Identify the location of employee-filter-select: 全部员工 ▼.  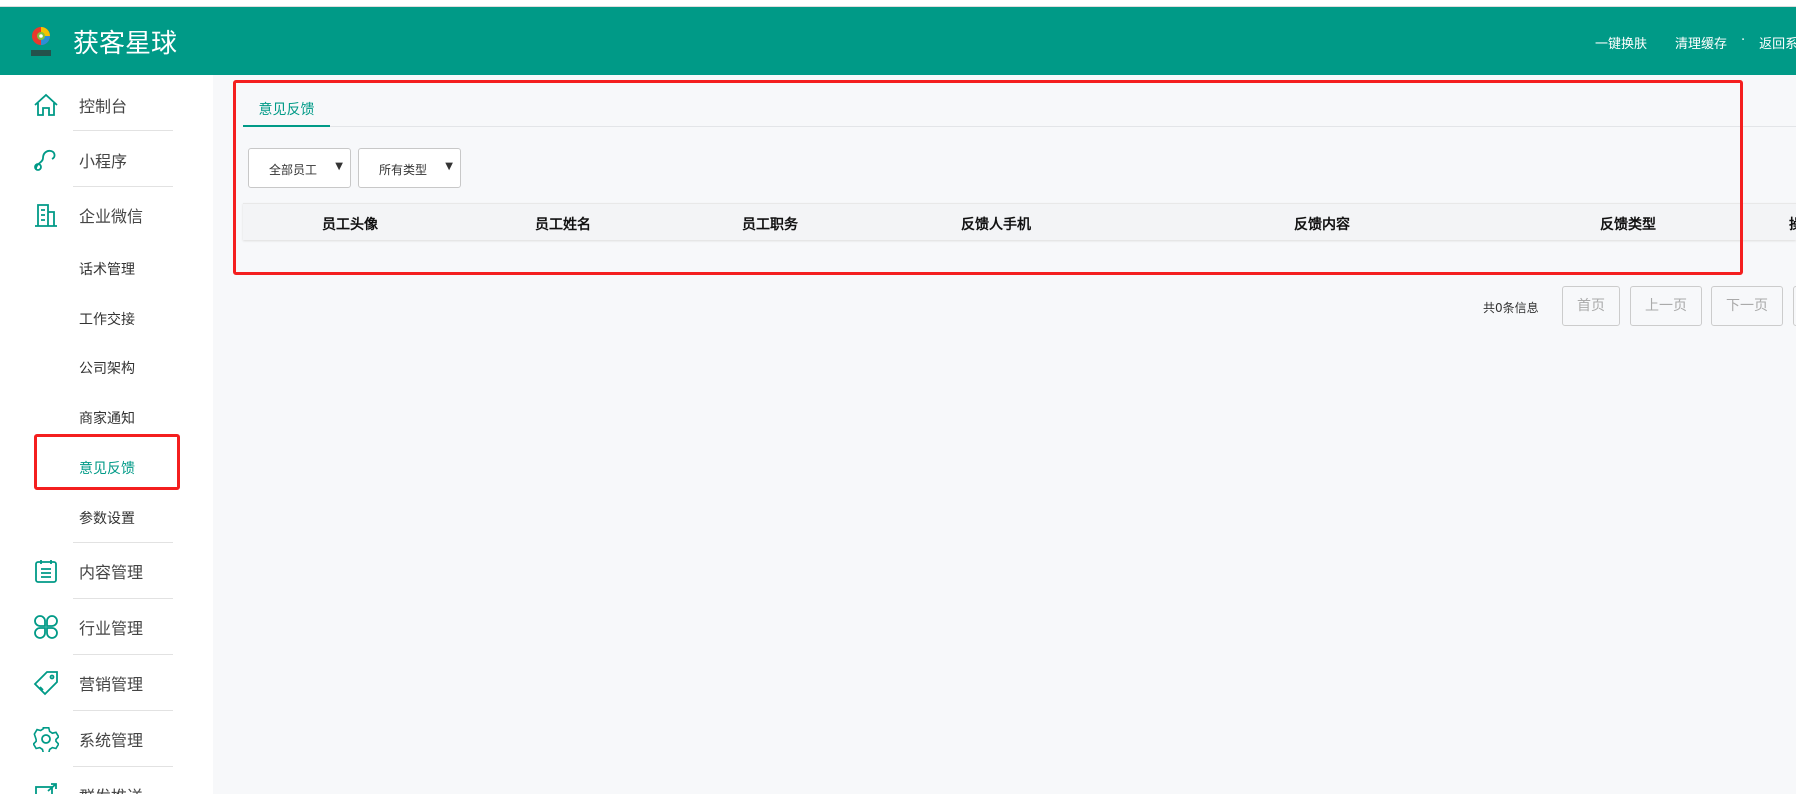
(299, 168).